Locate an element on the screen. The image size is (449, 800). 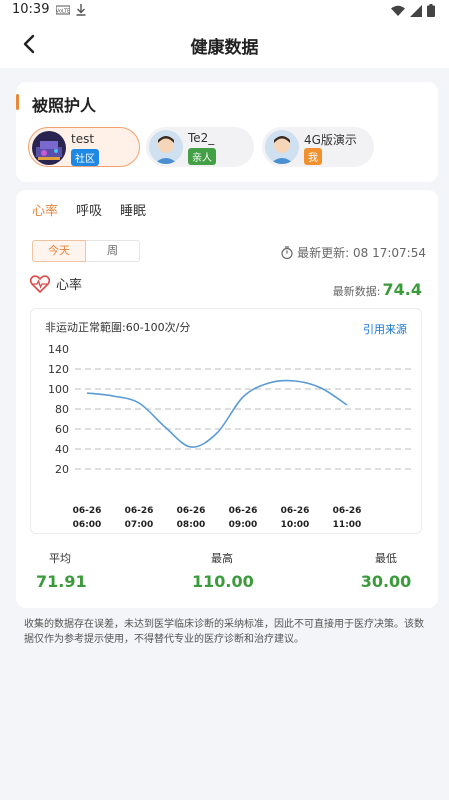
x-tick-time: 07:00 is located at coordinates (139, 525).